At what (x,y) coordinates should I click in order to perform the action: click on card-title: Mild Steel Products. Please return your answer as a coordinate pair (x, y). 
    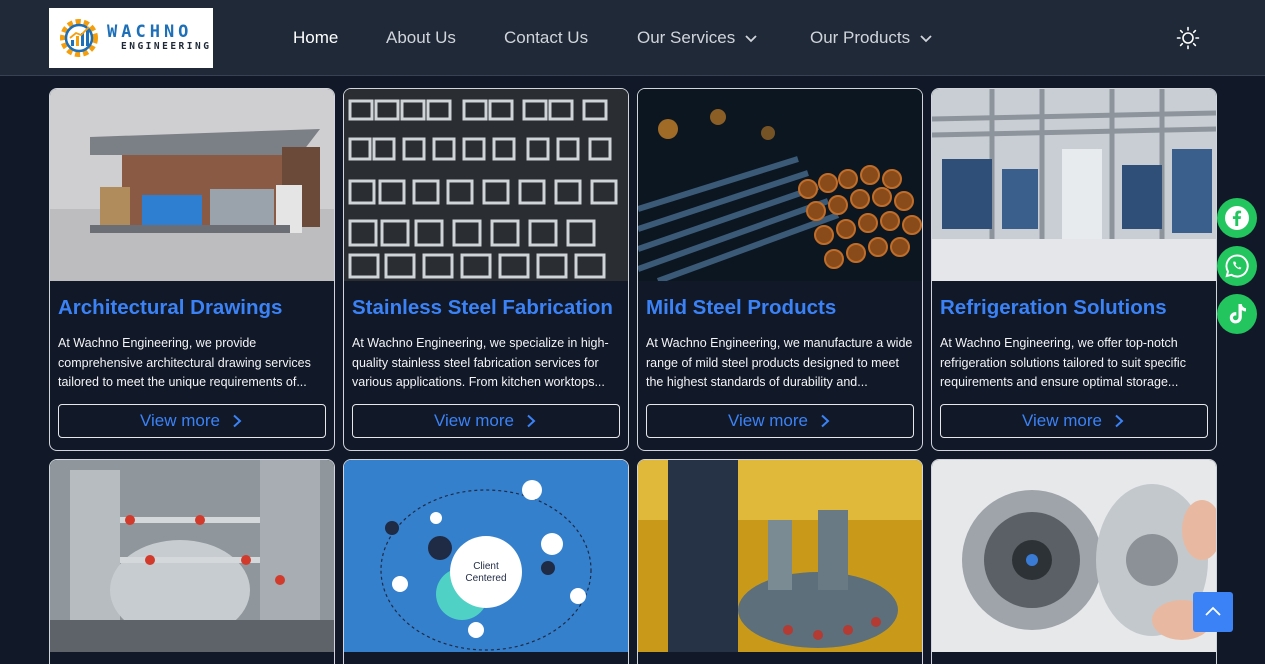
    Looking at the image, I should click on (741, 307).